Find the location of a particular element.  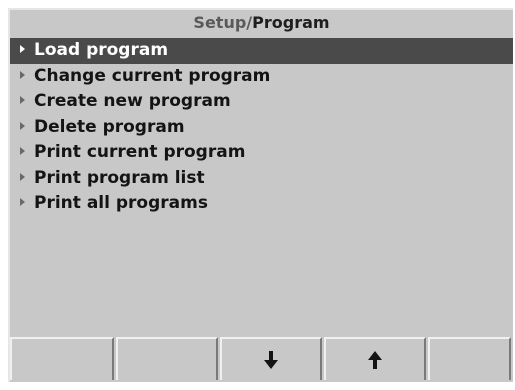

menu-item-print-program-list: Print program list is located at coordinates (261, 179).